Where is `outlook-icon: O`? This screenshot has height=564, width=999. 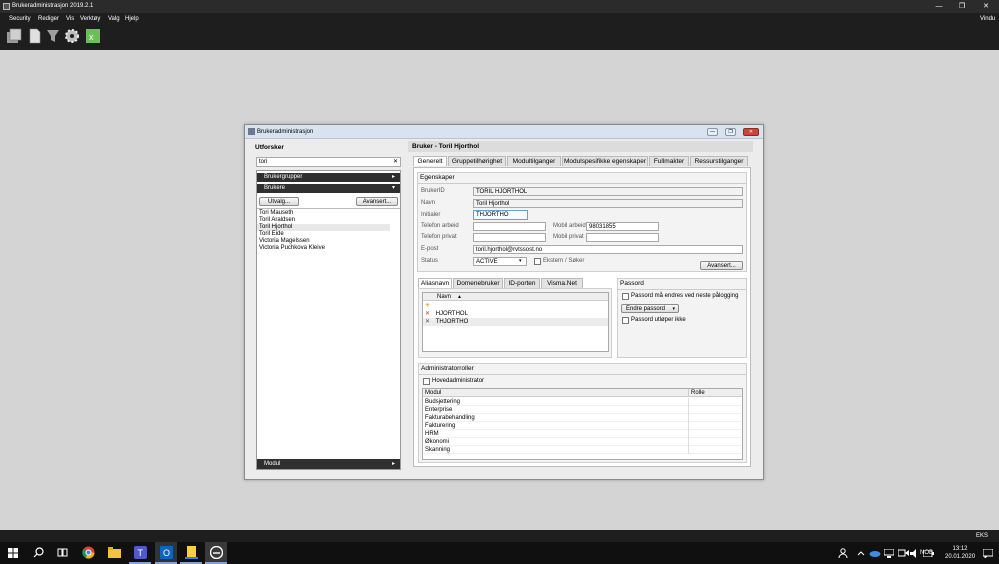
outlook-icon: O is located at coordinates (166, 553).